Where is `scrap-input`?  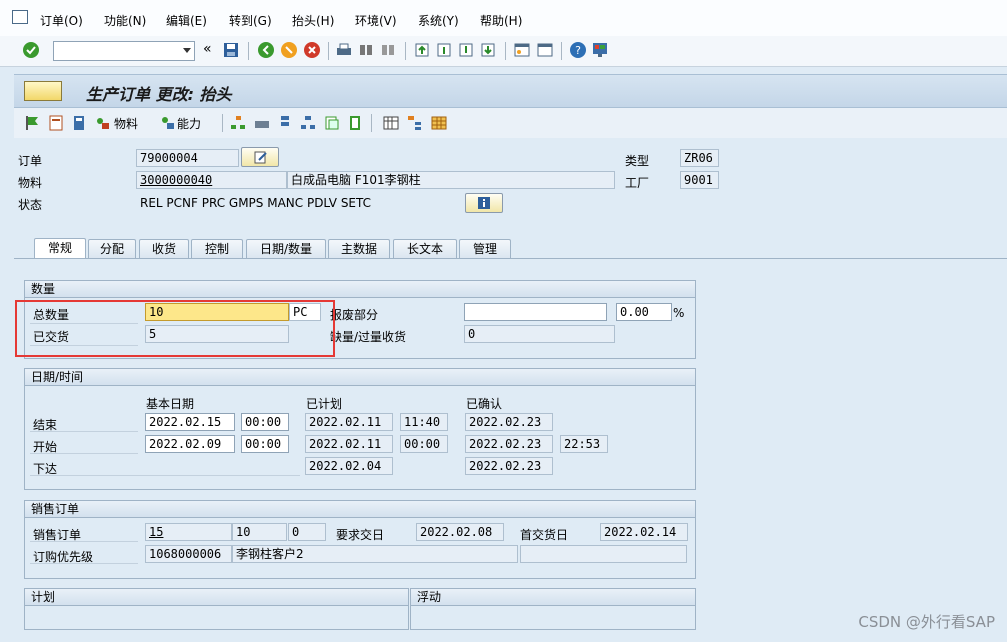
scrap-input is located at coordinates (535, 312).